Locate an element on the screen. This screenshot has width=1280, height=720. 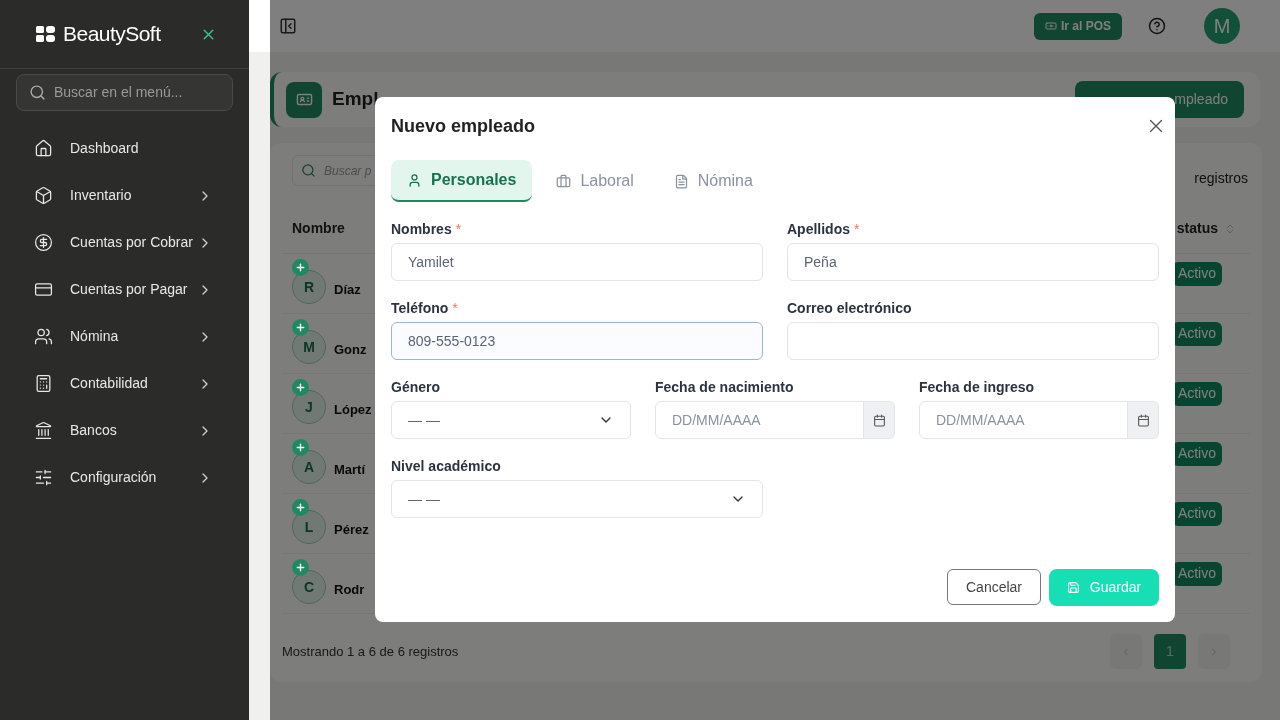
banknote-icon is located at coordinates (1050, 26).